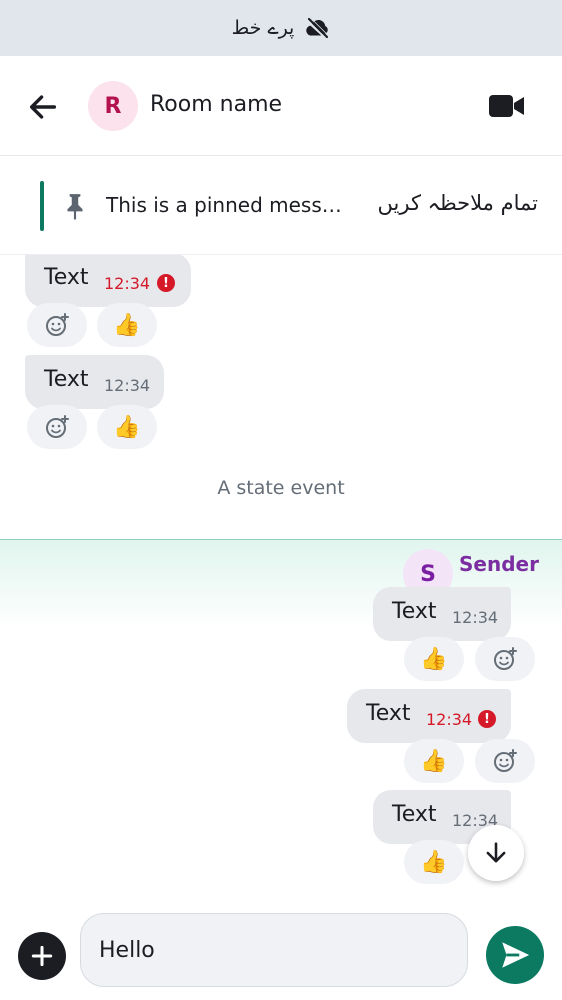 This screenshot has height=1000, width=562. I want to click on arrow-left-icon, so click(43, 107).